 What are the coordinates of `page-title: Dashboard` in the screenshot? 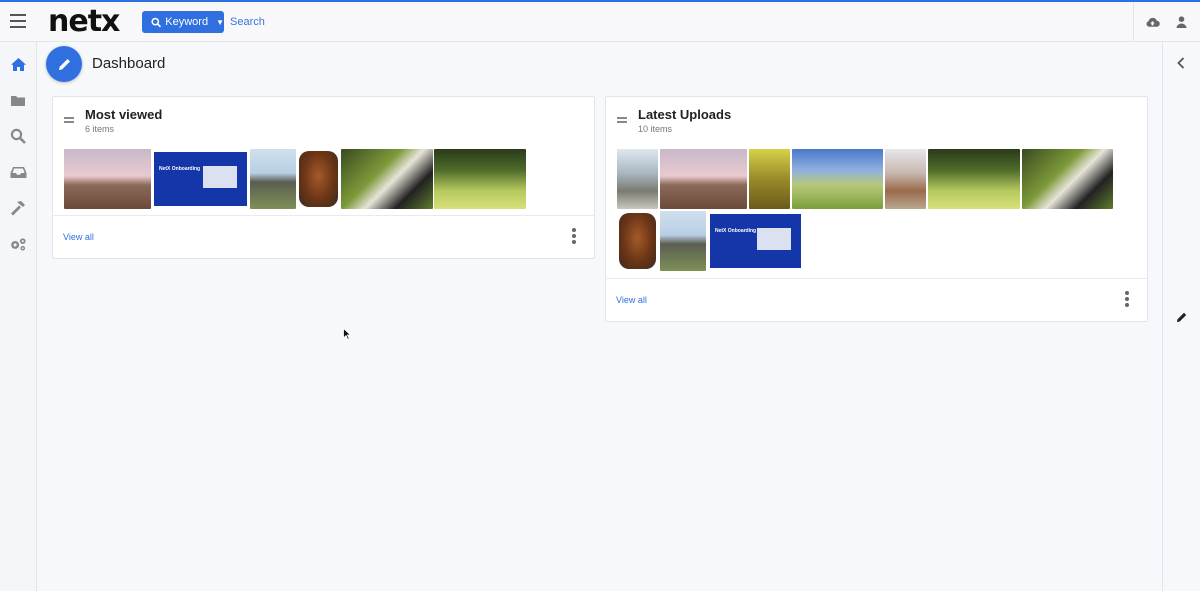 It's located at (129, 63).